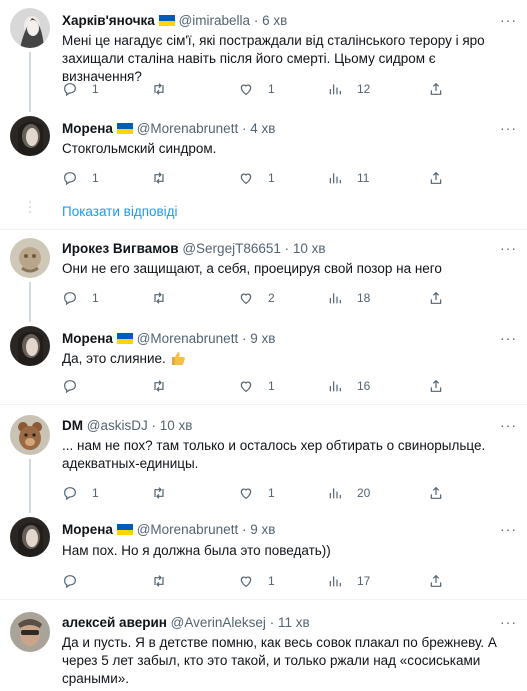  I want to click on tweet-actions: 1 1 20, so click(282, 493).